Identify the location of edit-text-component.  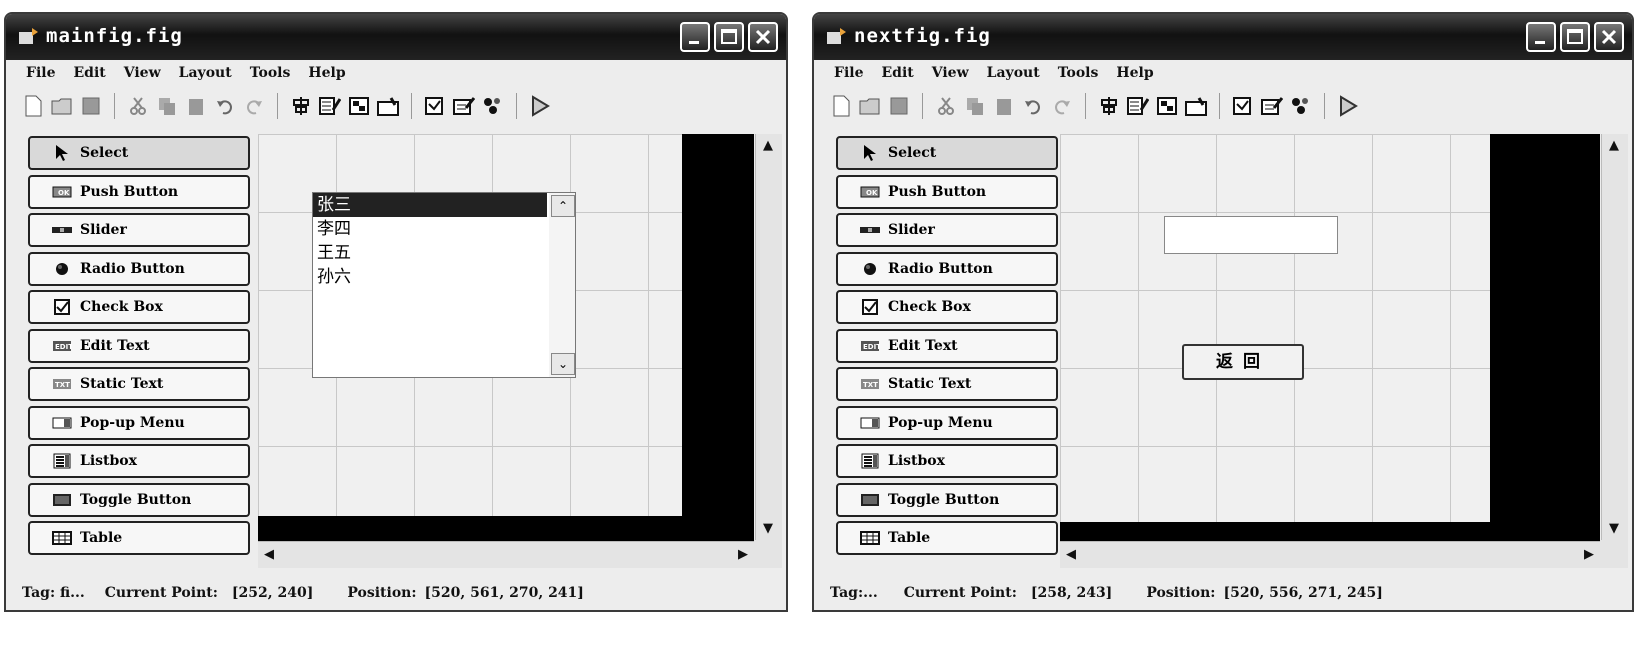
(1251, 235).